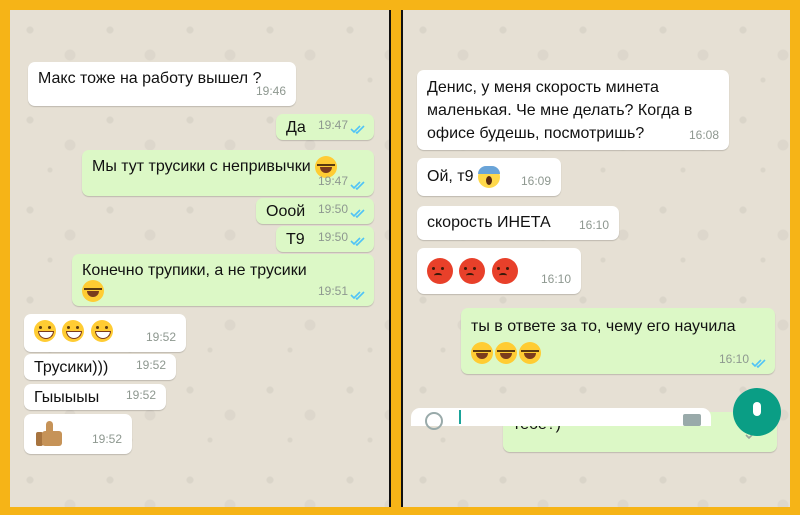 Image resolution: width=800 pixels, height=515 pixels. What do you see at coordinates (489, 222) in the screenshot?
I see `message-text: скорость ИНЕТА` at bounding box center [489, 222].